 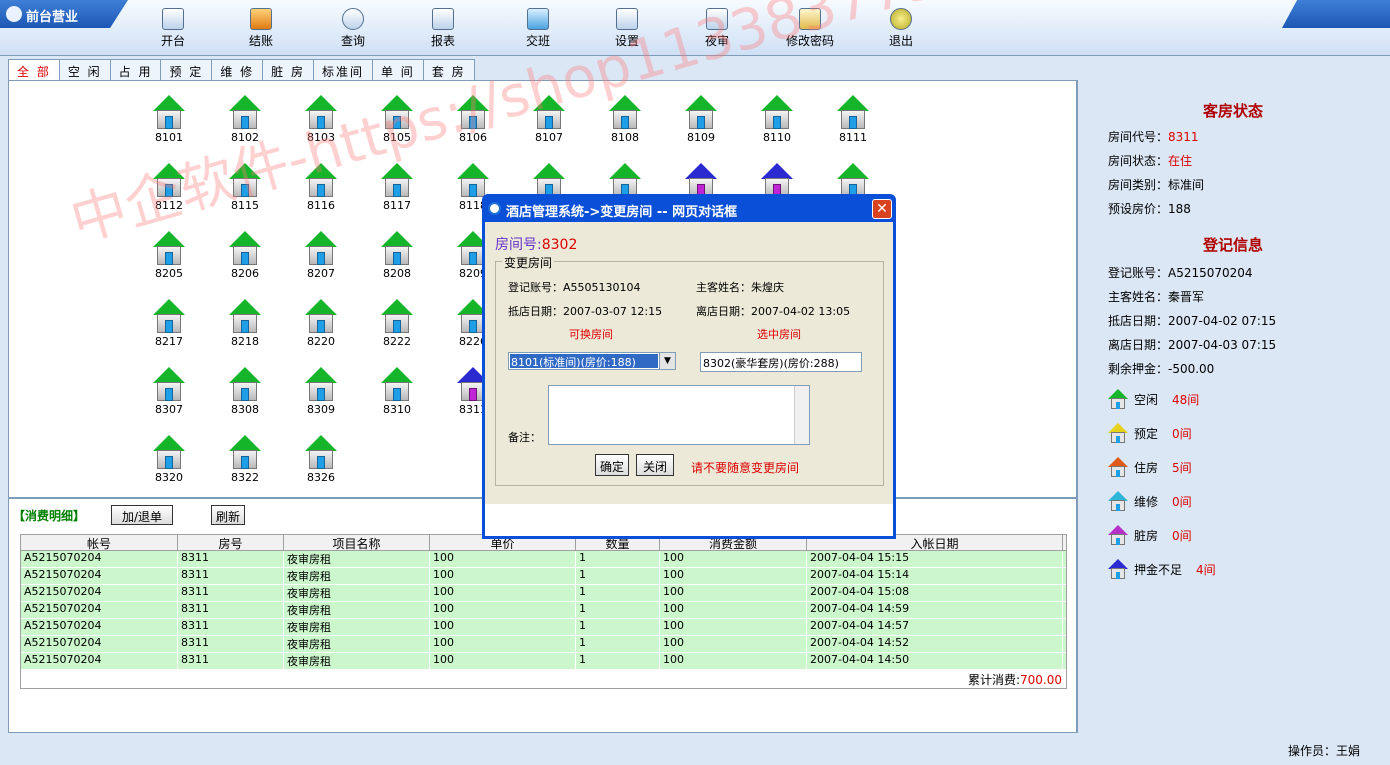 What do you see at coordinates (1180, 273) in the screenshot?
I see `register-account: 登记账号：A5215070204` at bounding box center [1180, 273].